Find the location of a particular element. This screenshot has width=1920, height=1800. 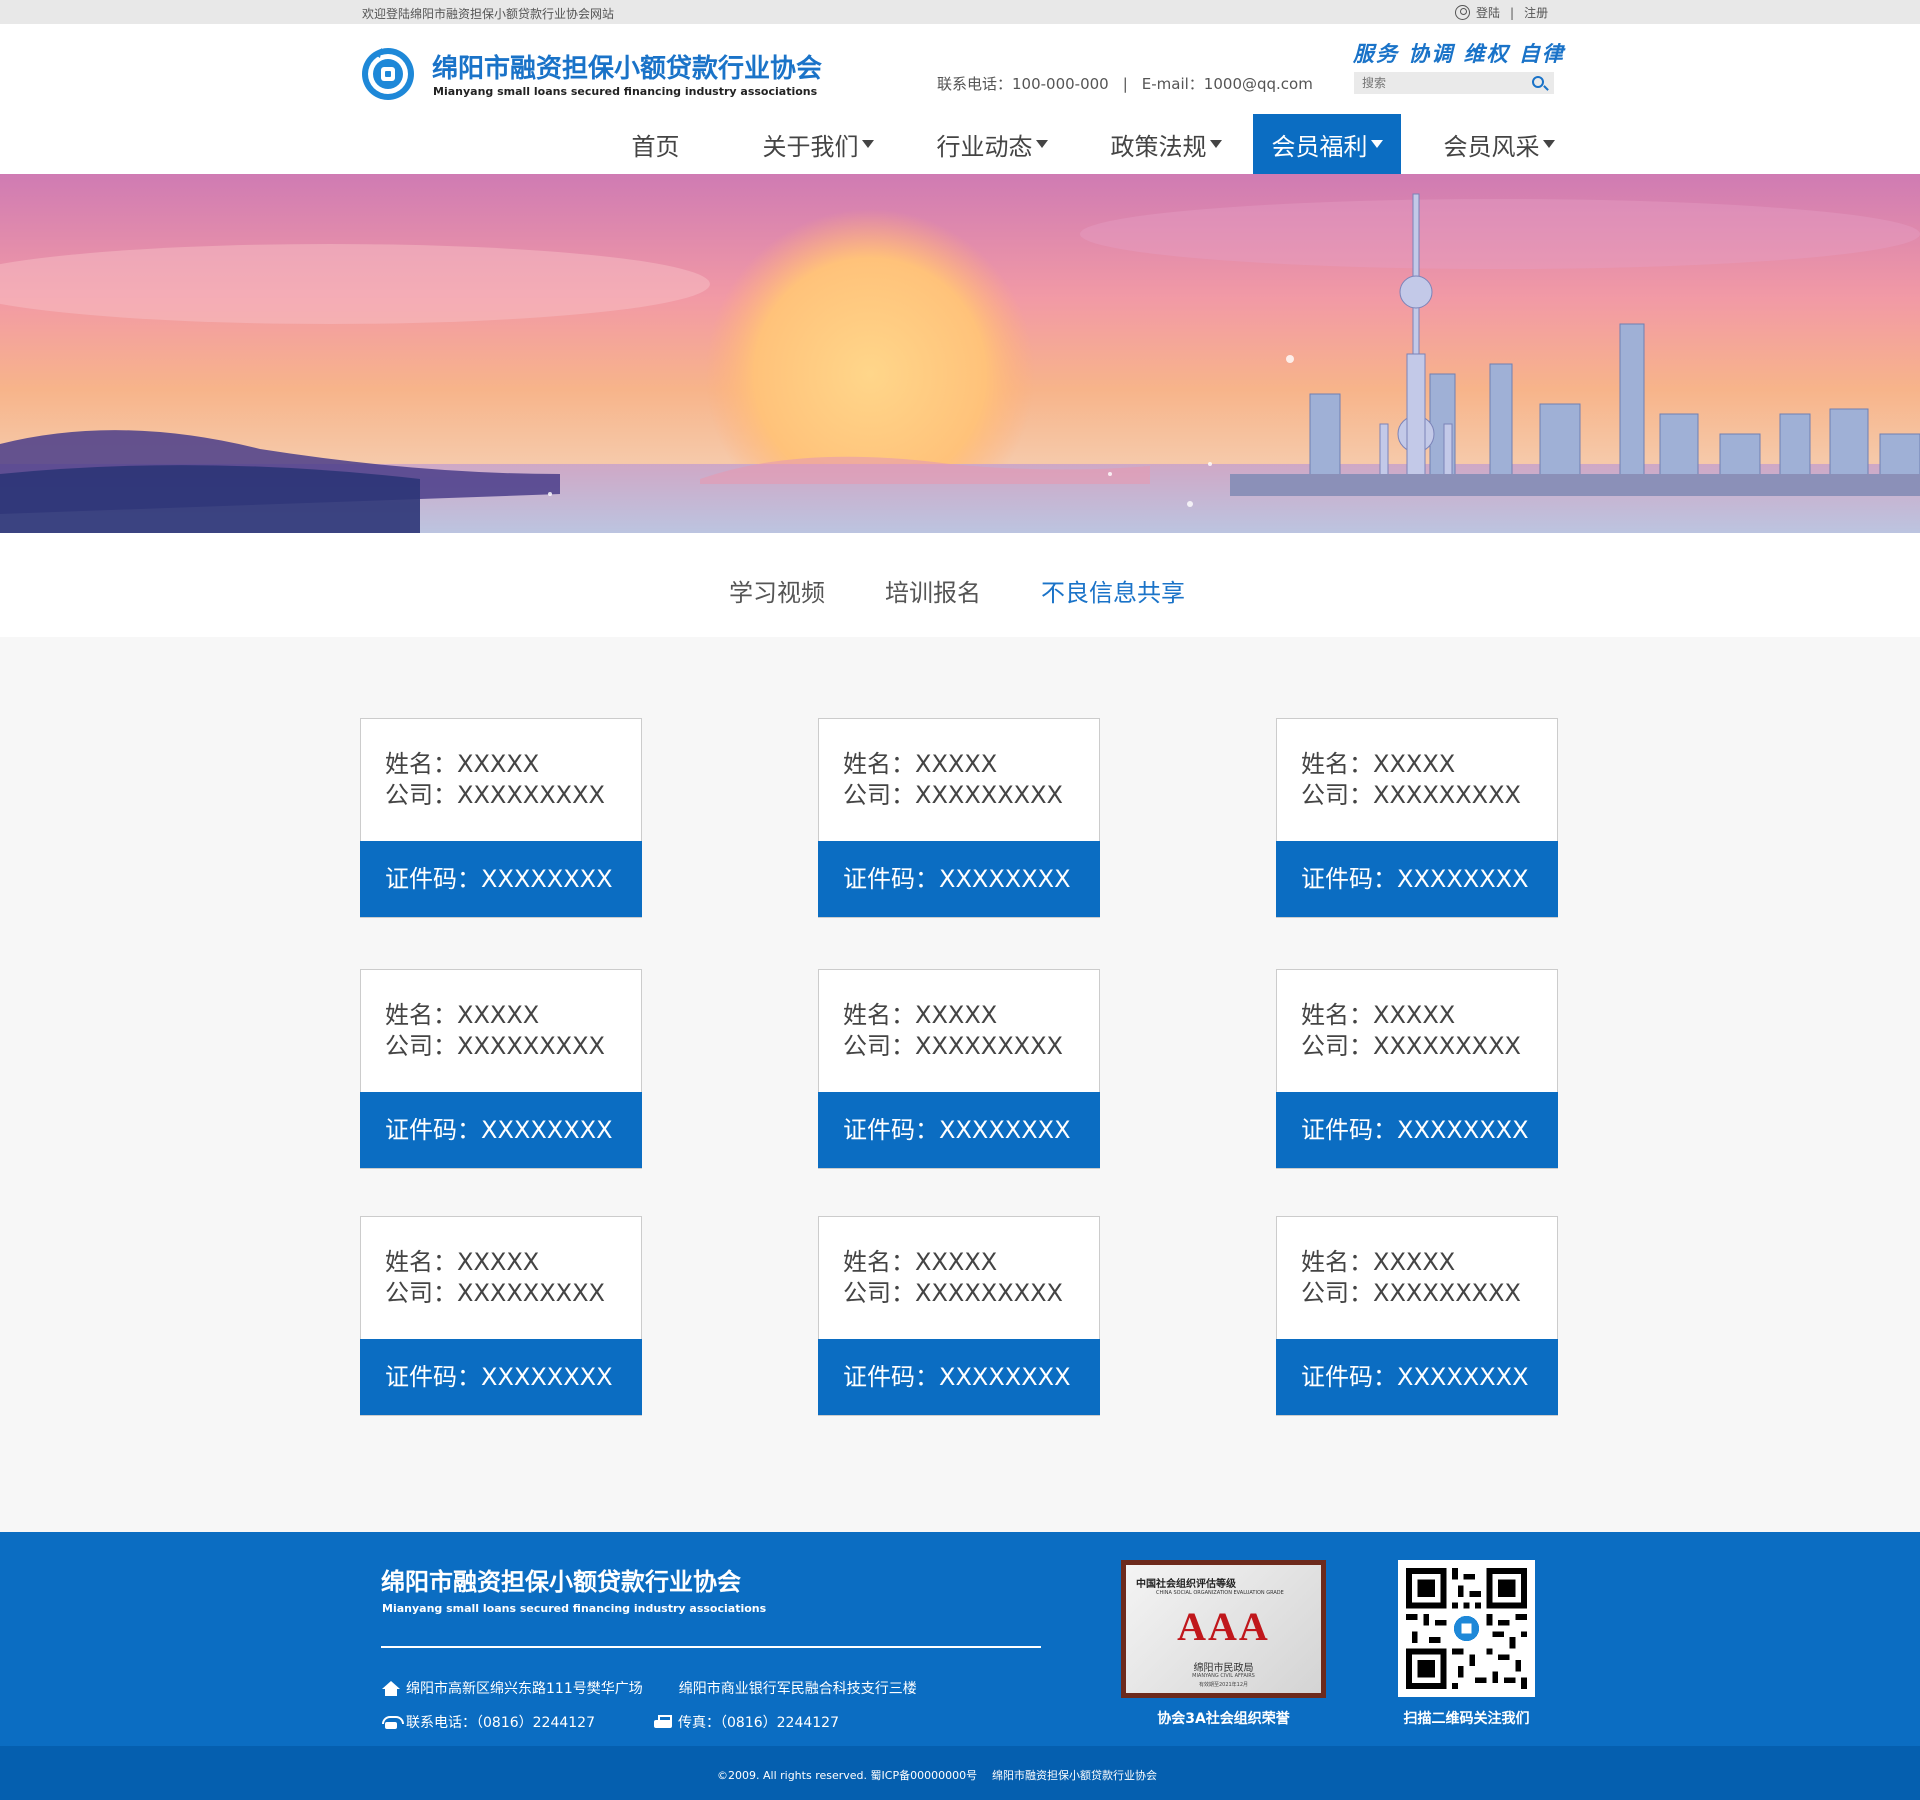

search-icon is located at coordinates (1538, 82).